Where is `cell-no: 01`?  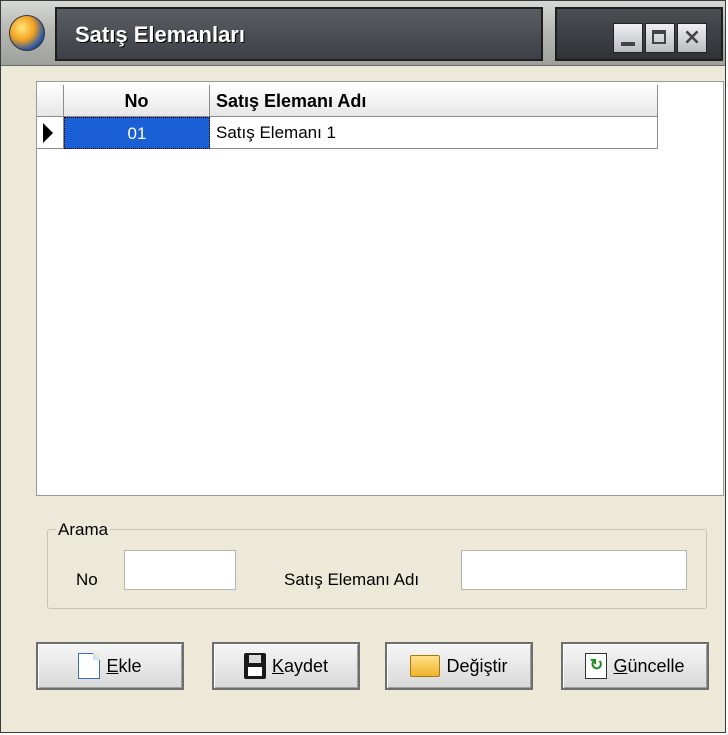 cell-no: 01 is located at coordinates (137, 133).